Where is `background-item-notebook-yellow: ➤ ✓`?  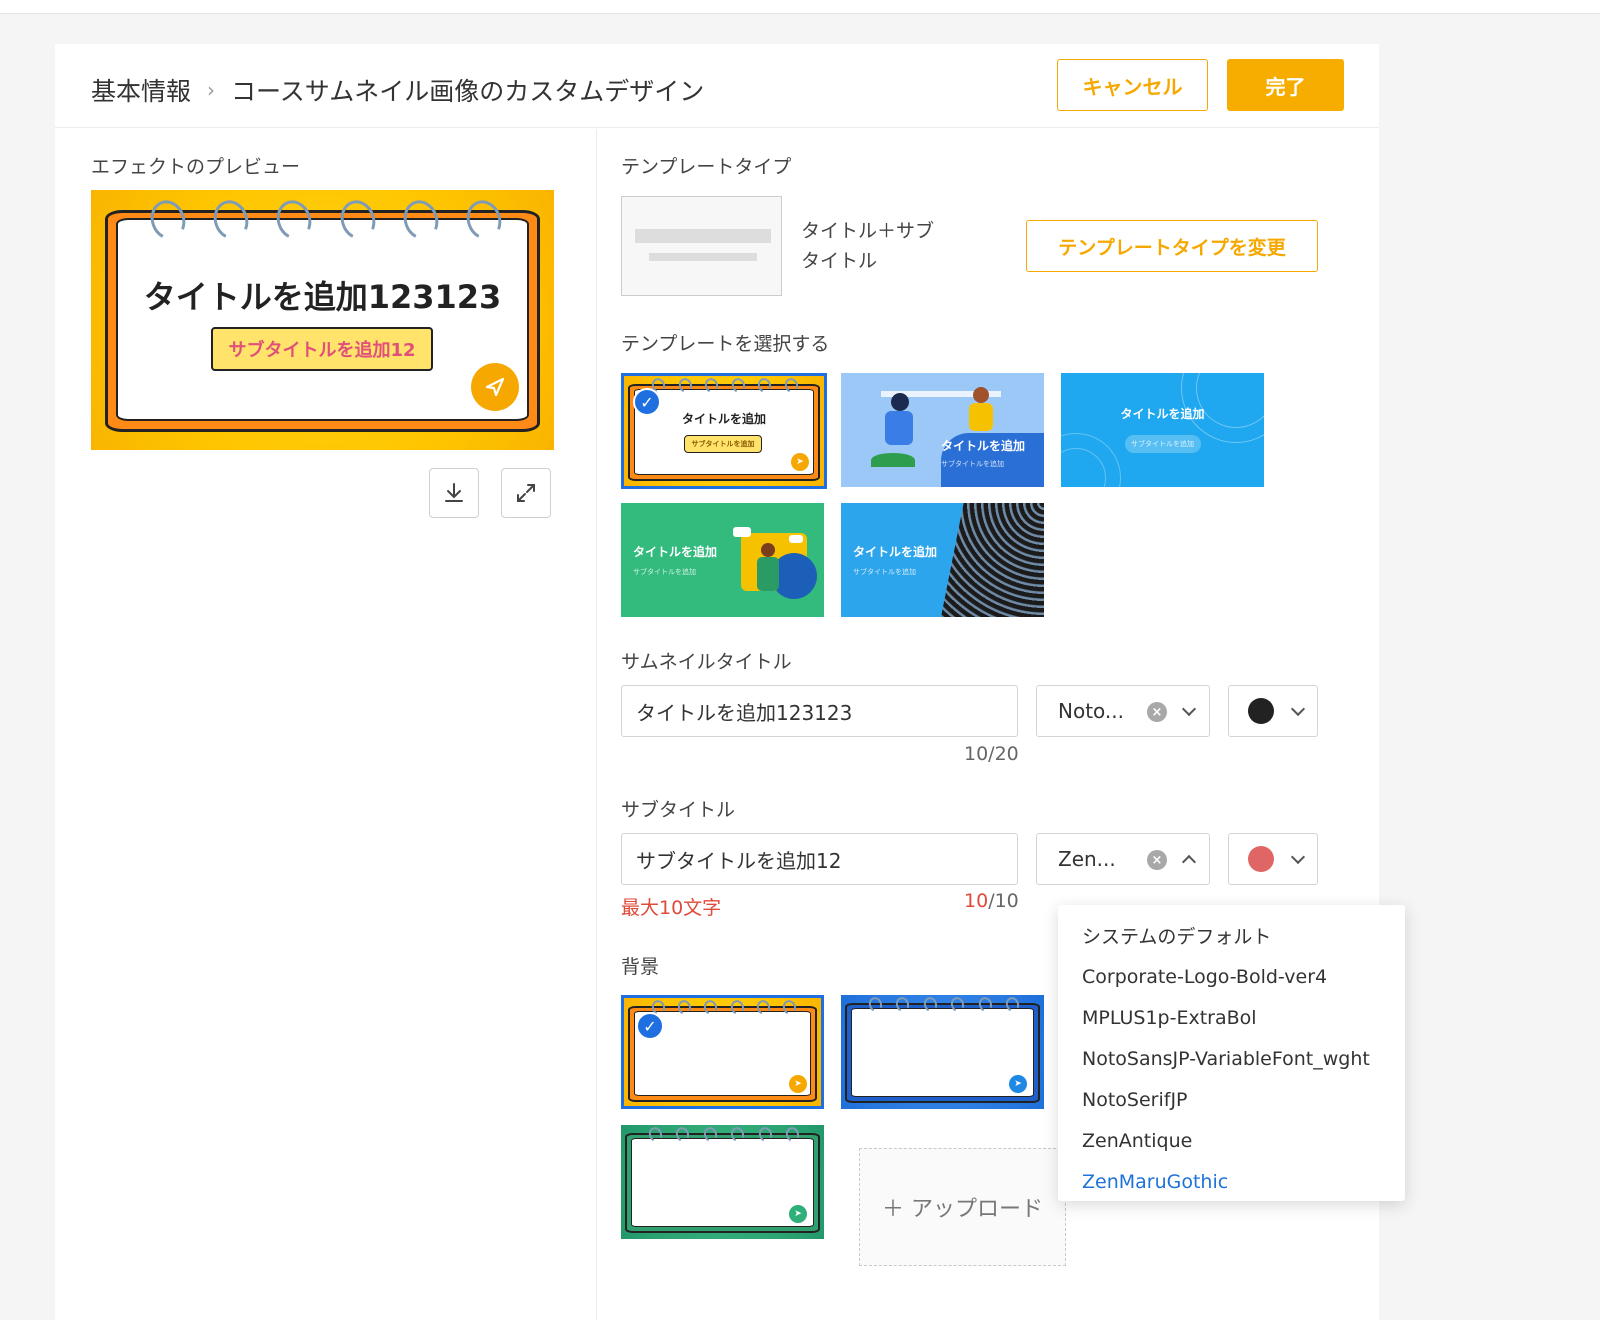
background-item-notebook-yellow: ➤ ✓ is located at coordinates (722, 1052).